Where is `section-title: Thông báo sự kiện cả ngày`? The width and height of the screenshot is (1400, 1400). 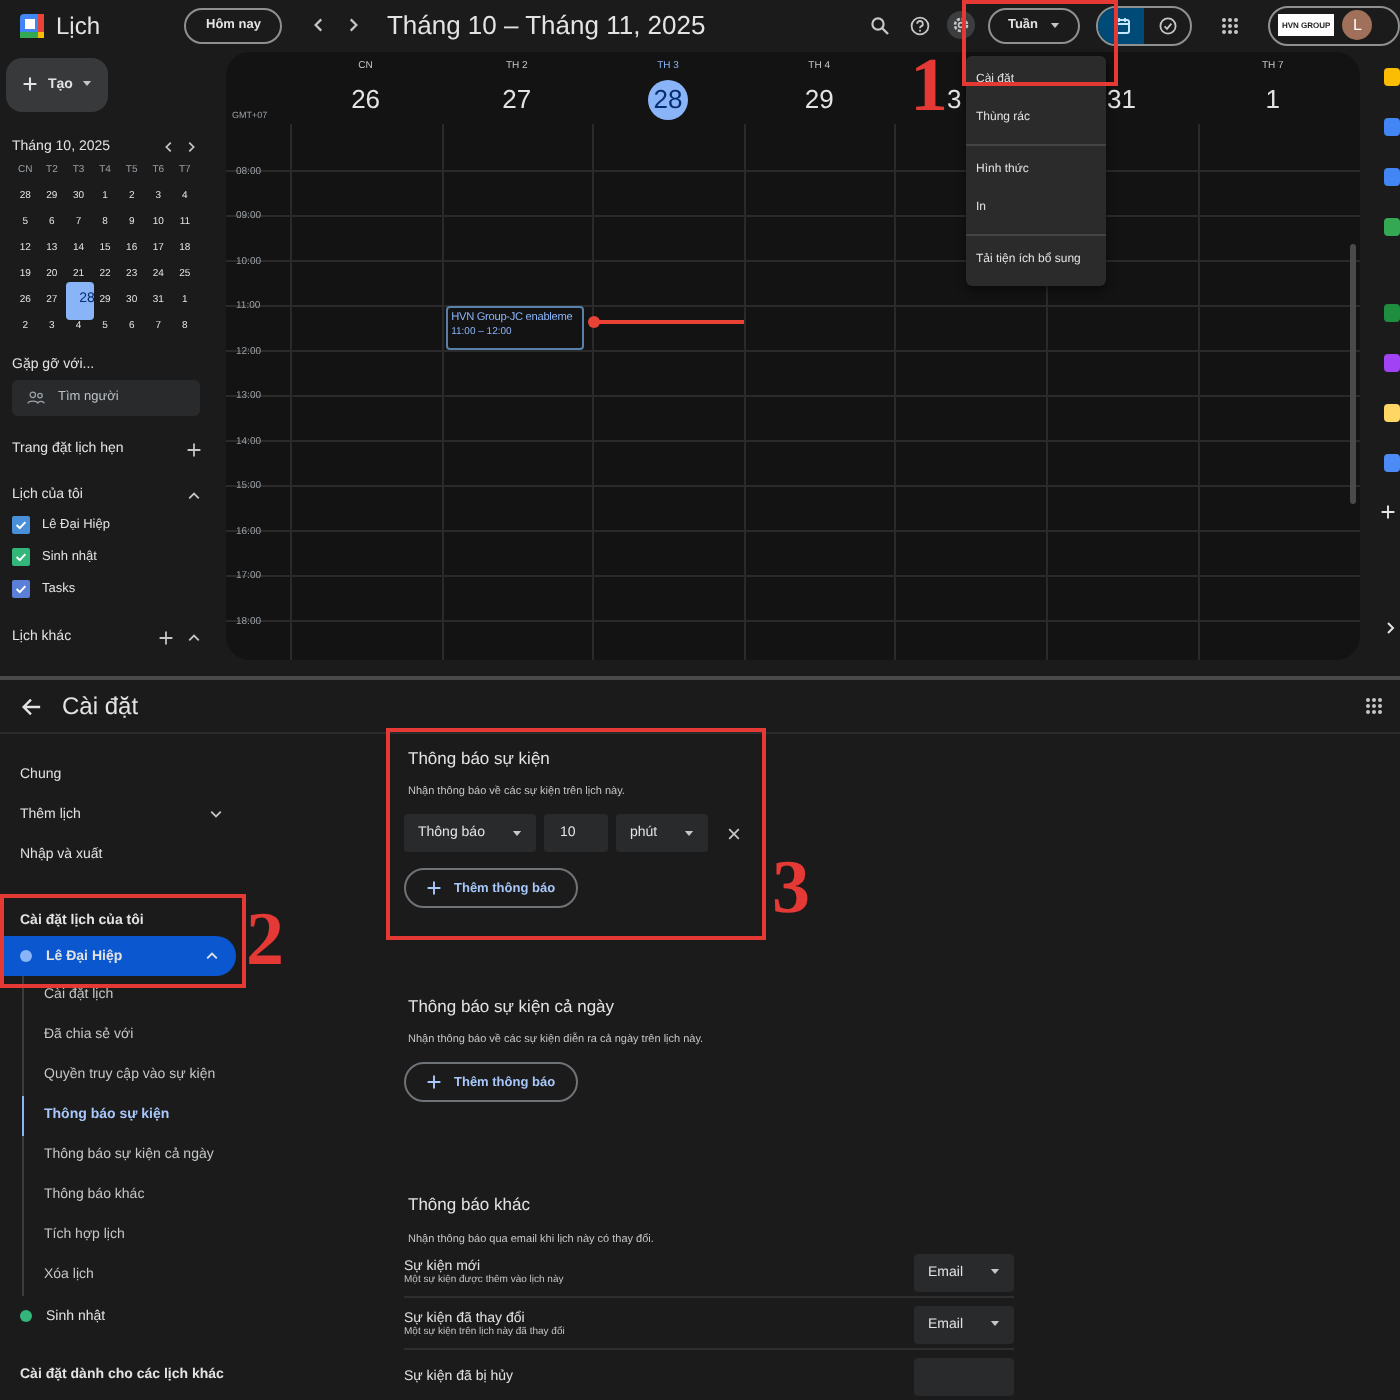 section-title: Thông báo sự kiện cả ngày is located at coordinates (511, 1008).